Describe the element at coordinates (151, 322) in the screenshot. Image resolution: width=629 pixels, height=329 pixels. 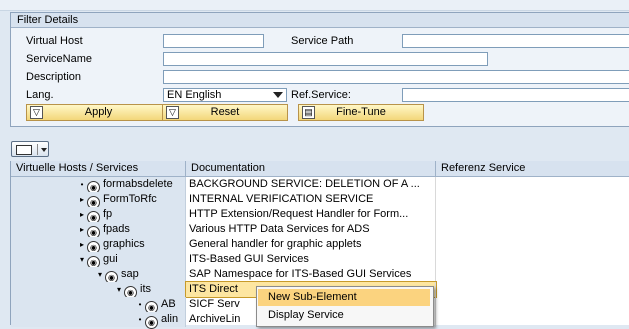
I see `service-globe-icon: ◉` at that location.